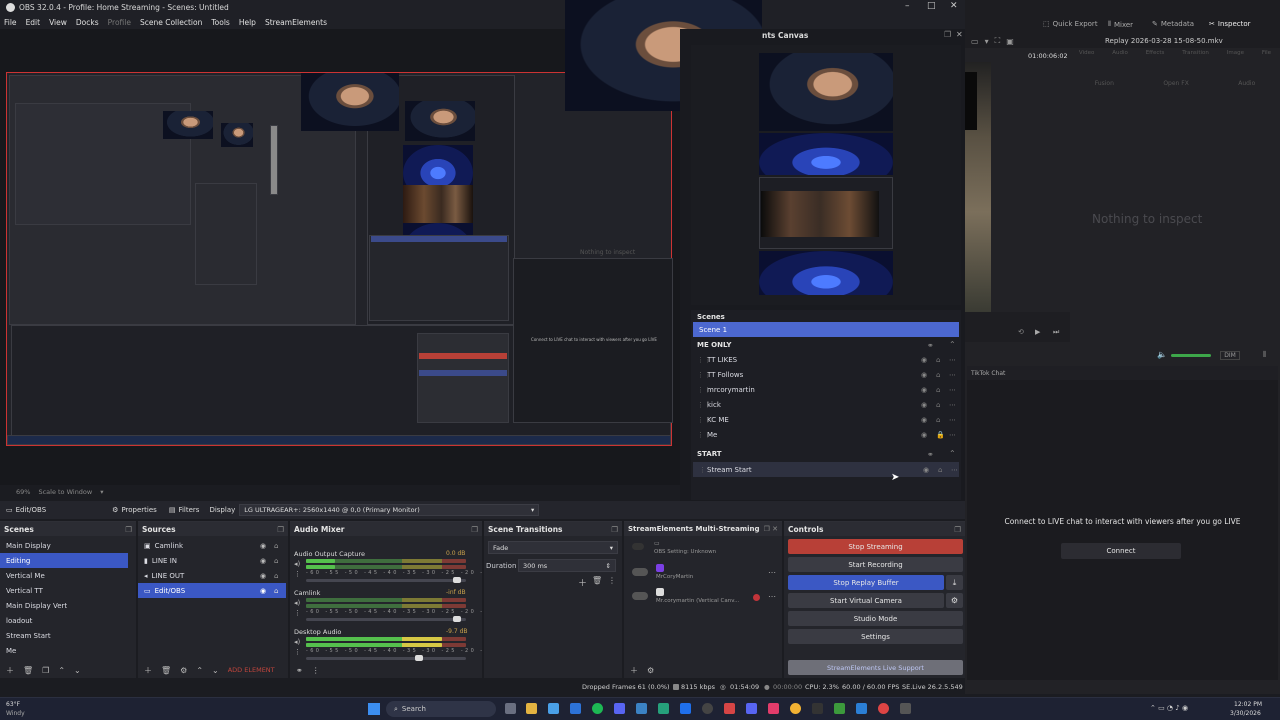  I want to click on list-item: ⋮⋮ TT LIKES ◉ ⌂ ⋯, so click(826, 359).